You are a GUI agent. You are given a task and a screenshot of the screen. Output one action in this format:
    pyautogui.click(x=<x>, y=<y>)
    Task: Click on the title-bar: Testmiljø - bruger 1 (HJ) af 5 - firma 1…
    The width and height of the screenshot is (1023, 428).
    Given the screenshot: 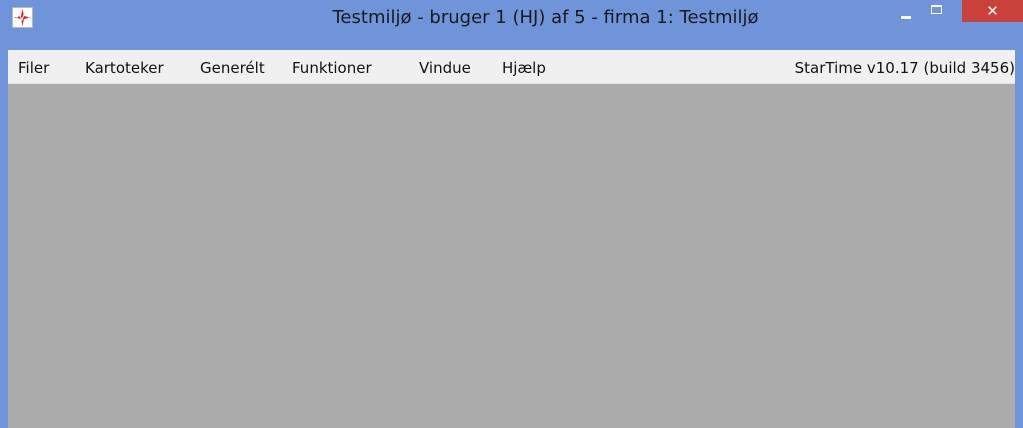 What is the action you would take?
    pyautogui.click(x=511, y=25)
    